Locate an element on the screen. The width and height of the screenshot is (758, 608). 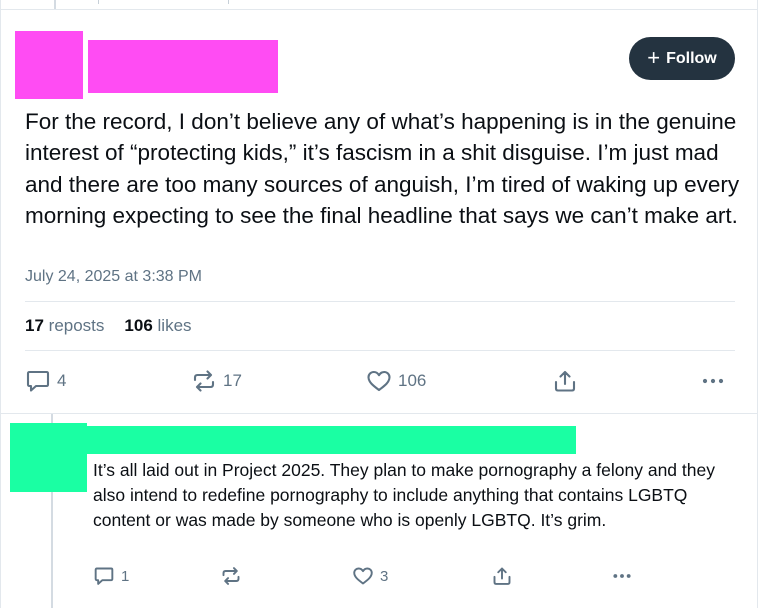
reply-count: 4 is located at coordinates (62, 380).